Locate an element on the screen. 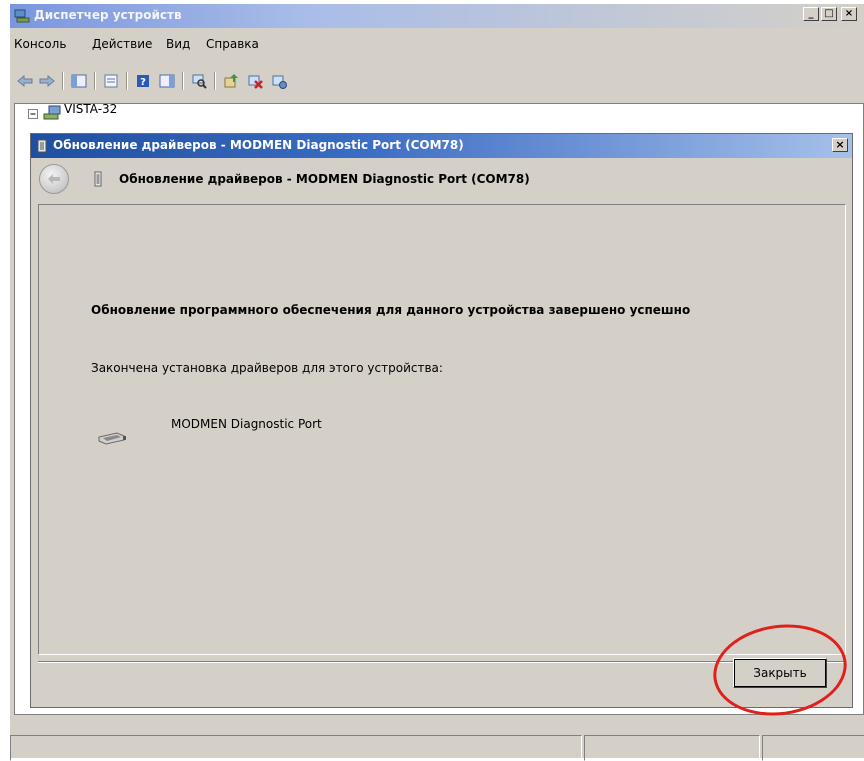  status-bar is located at coordinates (437, 746).